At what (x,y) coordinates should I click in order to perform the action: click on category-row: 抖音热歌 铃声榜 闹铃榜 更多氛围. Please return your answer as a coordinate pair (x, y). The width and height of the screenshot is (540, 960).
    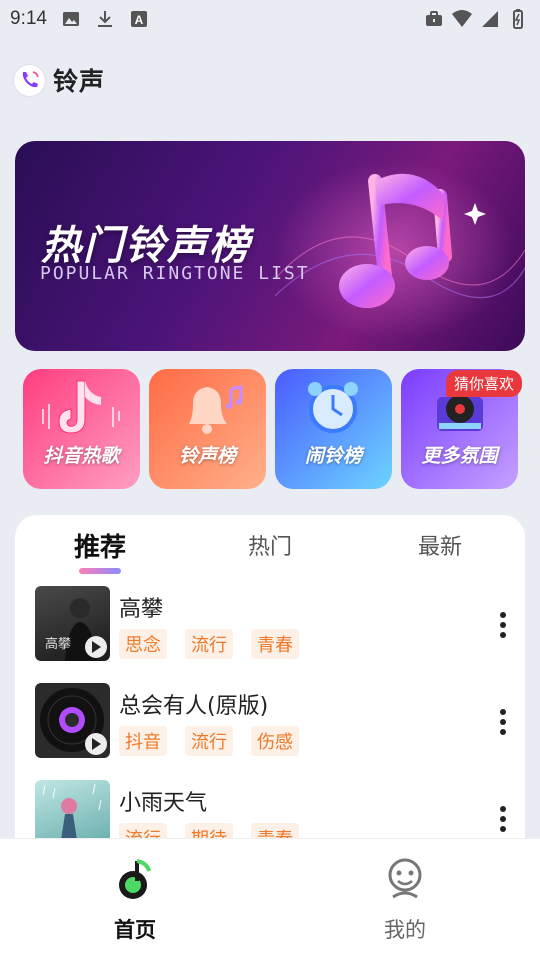
    Looking at the image, I should click on (270, 429).